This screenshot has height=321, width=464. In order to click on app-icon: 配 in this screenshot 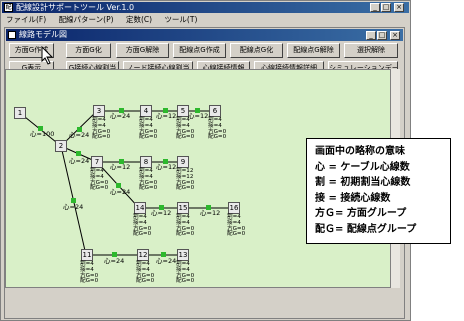, I will do `click(8, 7)`.